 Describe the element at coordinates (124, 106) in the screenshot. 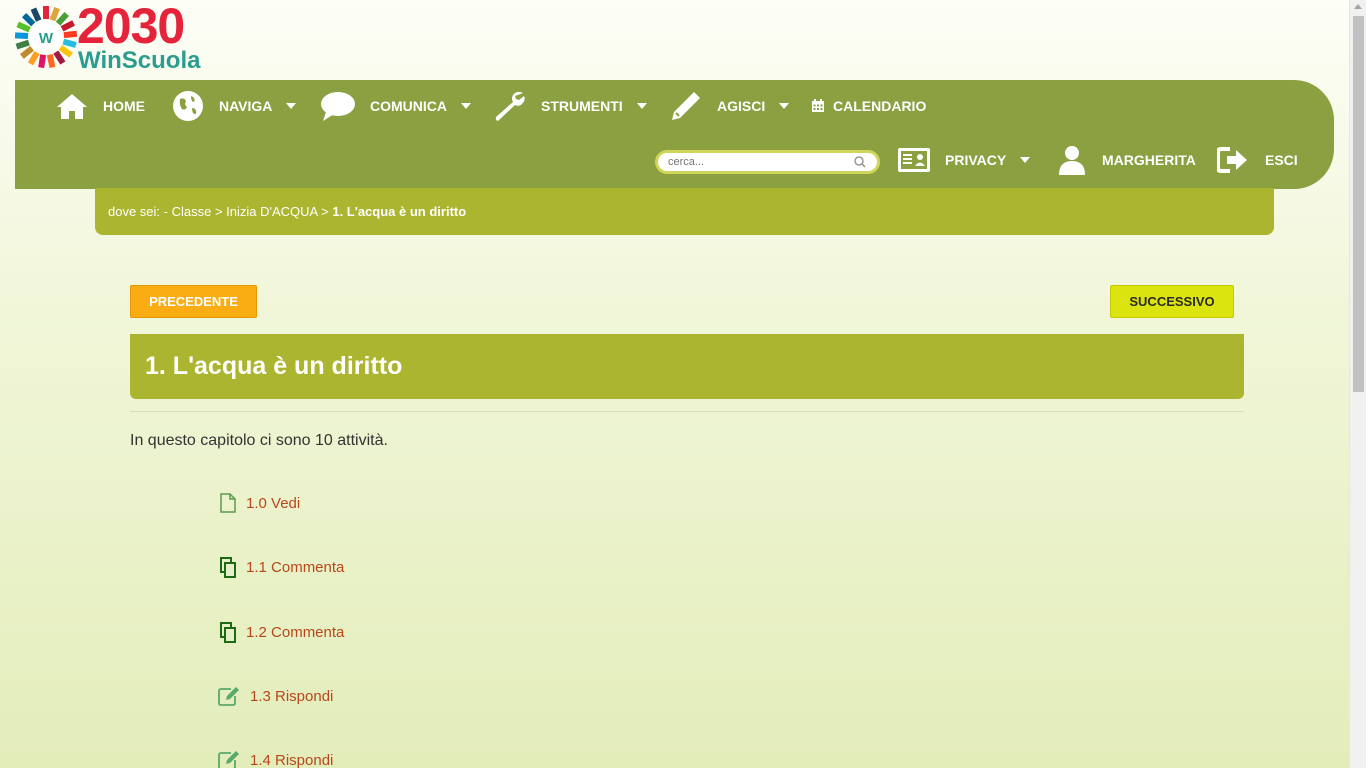

I see `nav-home-label: HOME` at that location.